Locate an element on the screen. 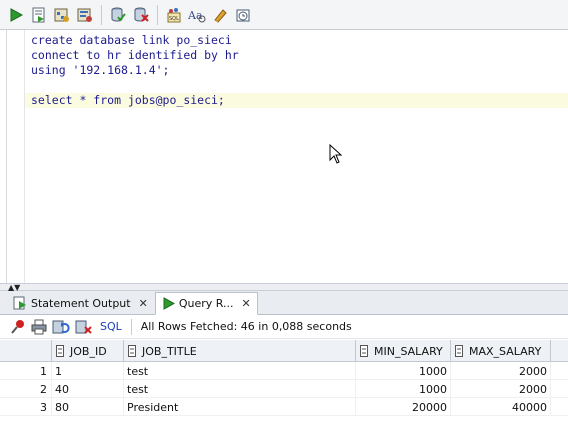 This screenshot has width=568, height=426. run-script-button is located at coordinates (39, 15).